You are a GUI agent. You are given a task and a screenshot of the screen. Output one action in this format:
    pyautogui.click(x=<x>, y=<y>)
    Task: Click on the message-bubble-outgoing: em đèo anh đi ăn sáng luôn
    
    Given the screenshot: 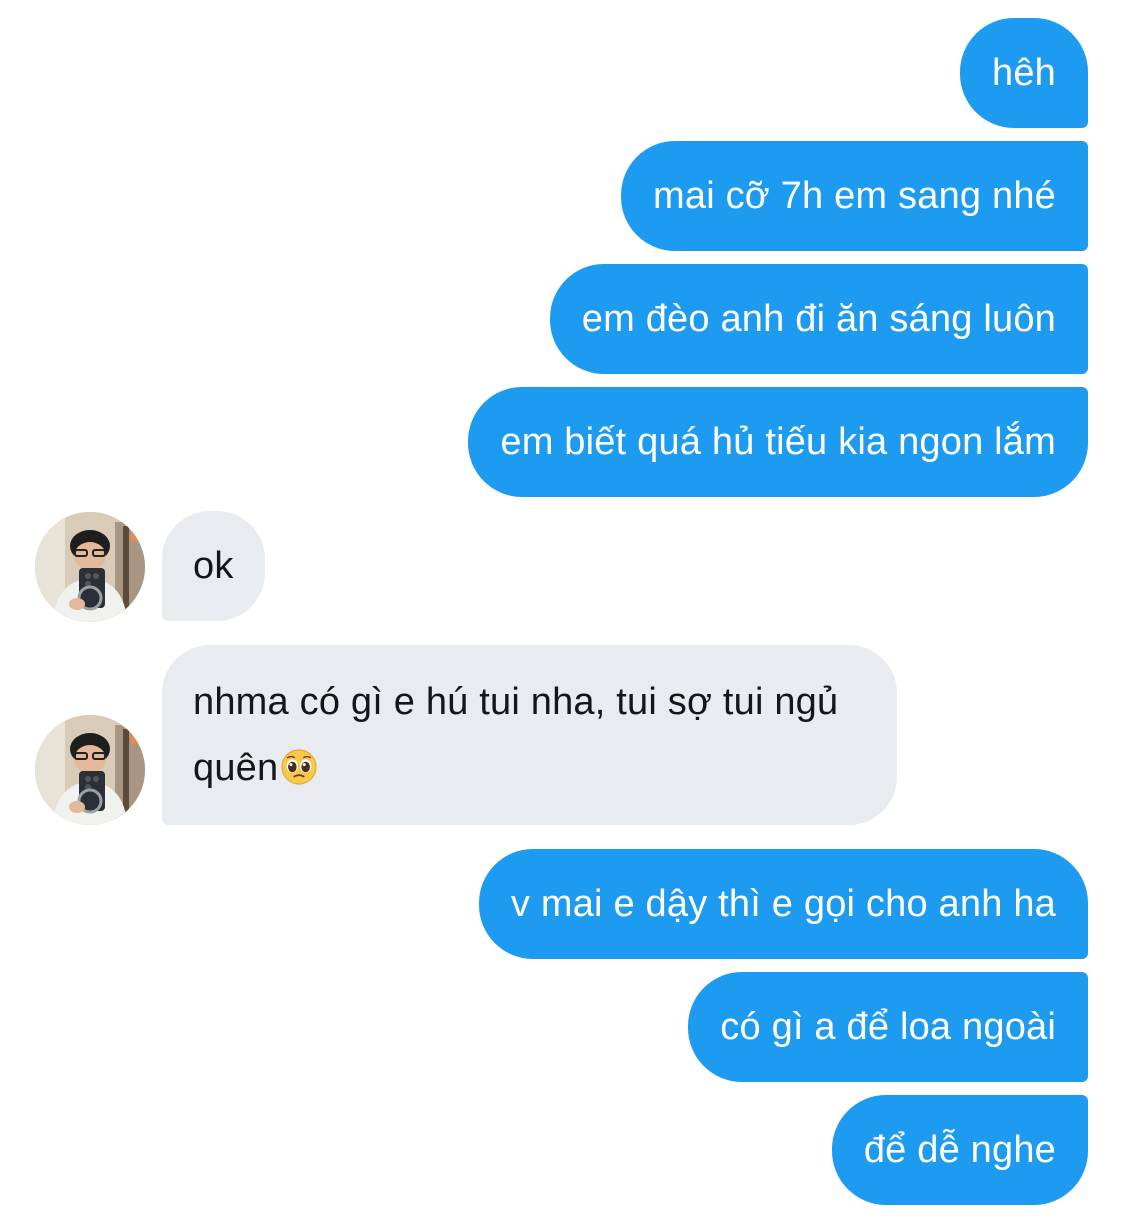 What is the action you would take?
    pyautogui.click(x=818, y=319)
    